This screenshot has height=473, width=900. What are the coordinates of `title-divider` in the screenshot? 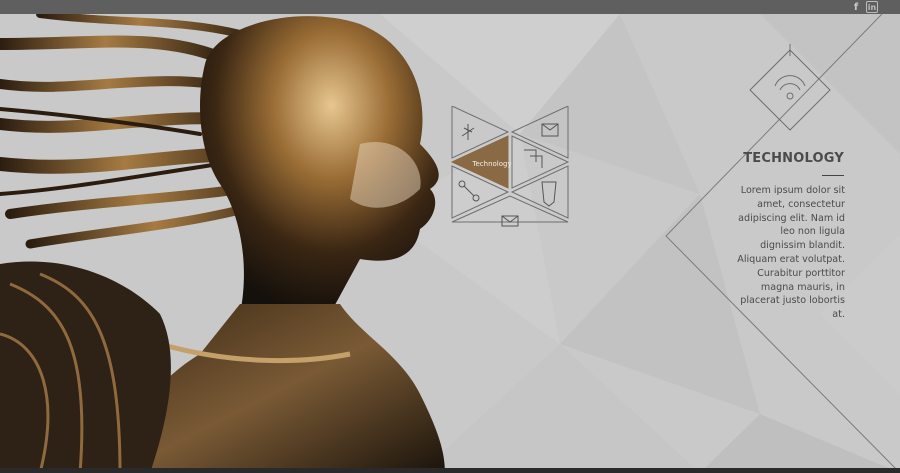 It's located at (833, 175).